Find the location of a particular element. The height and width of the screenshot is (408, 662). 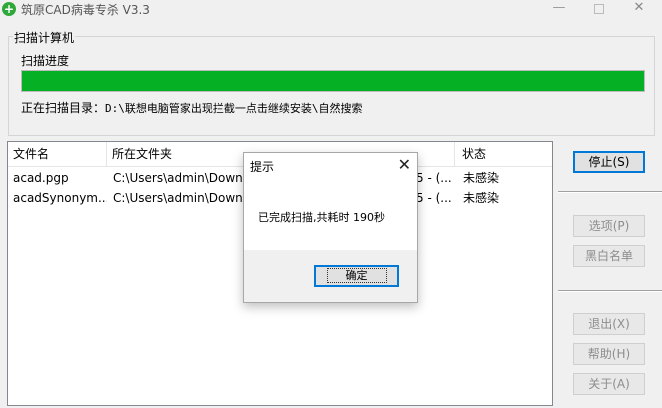

progress-fill is located at coordinates (333, 81).